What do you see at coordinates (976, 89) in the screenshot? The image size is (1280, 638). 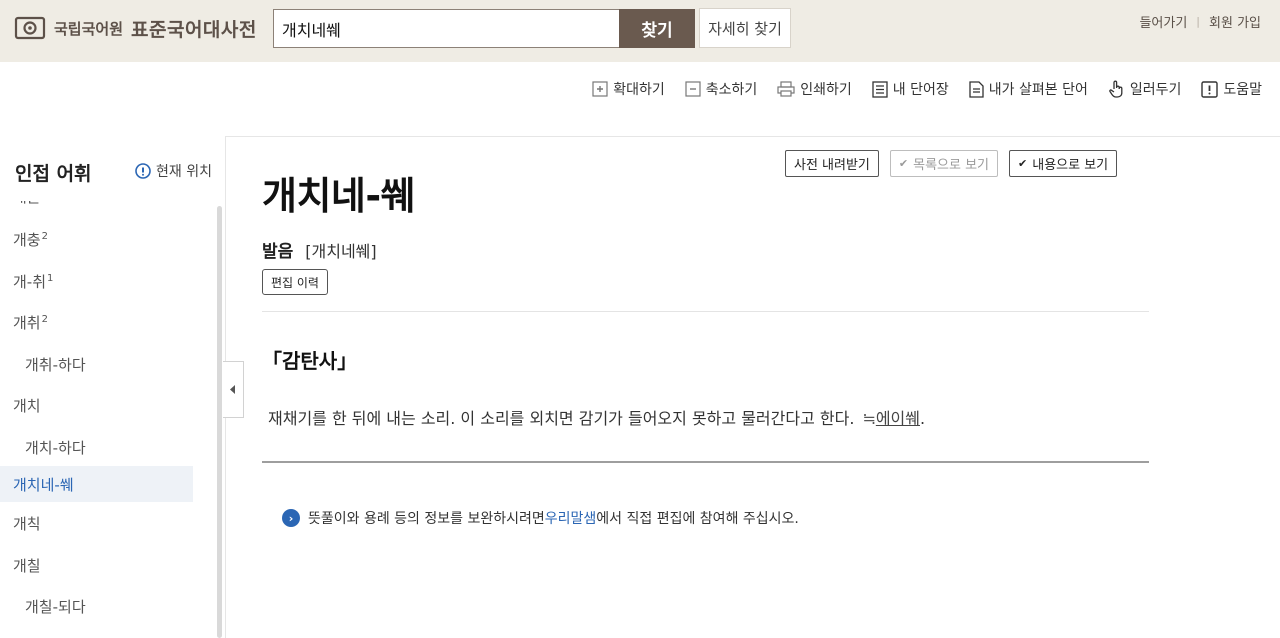 I see `document-icon` at bounding box center [976, 89].